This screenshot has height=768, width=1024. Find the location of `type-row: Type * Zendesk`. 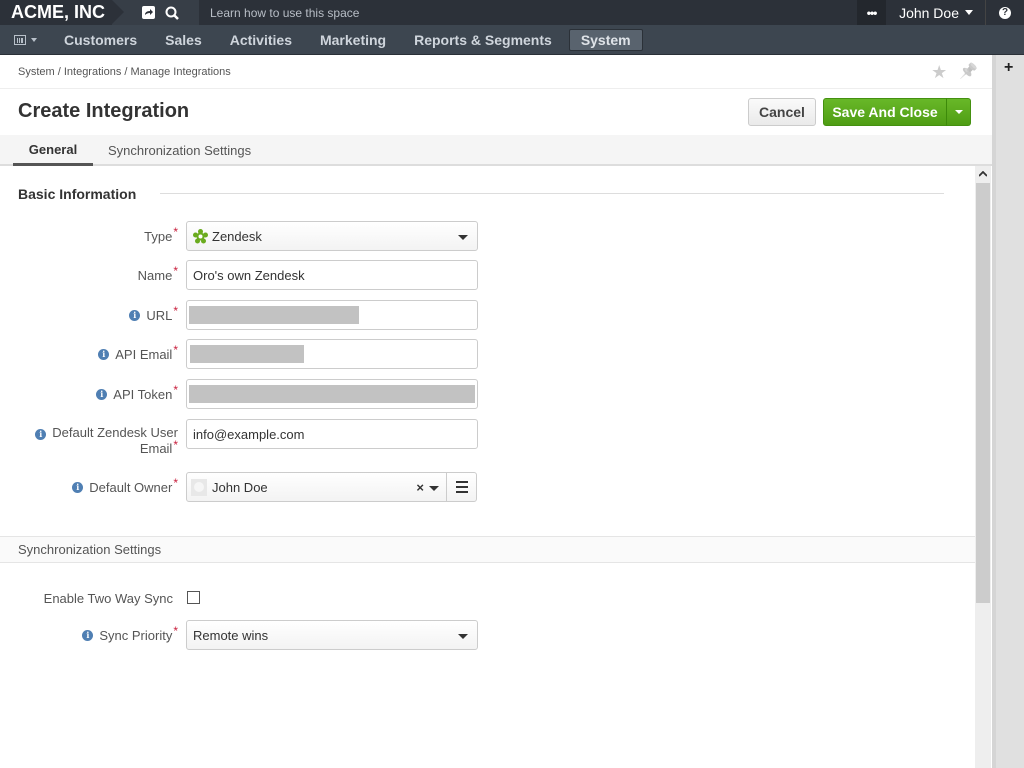

type-row: Type * Zendesk is located at coordinates (240, 236).